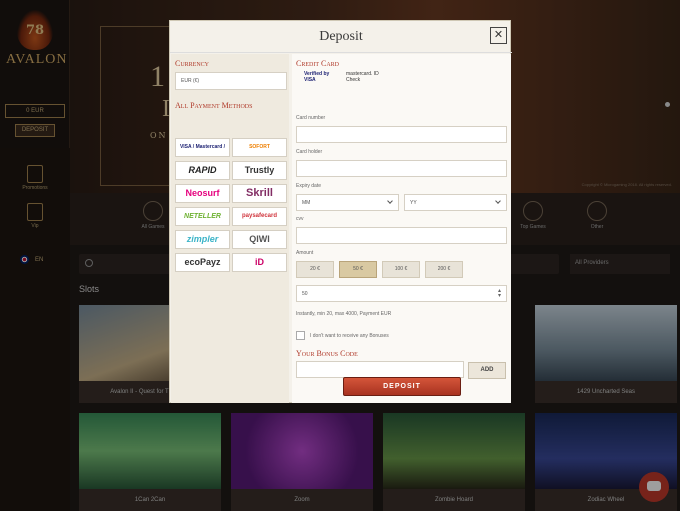 The image size is (680, 511). What do you see at coordinates (401, 168) in the screenshot?
I see `card-holder-input` at bounding box center [401, 168].